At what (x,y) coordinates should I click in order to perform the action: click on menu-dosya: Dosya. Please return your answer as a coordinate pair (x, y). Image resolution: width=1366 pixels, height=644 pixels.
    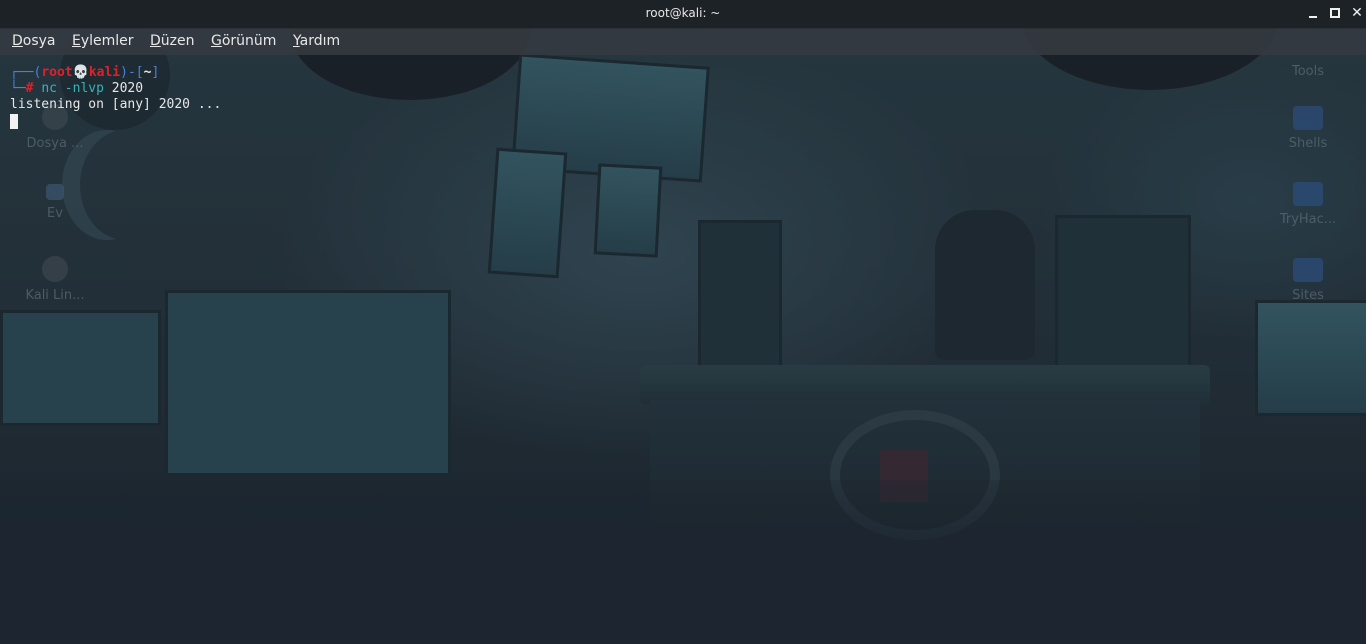
    Looking at the image, I should click on (34, 41).